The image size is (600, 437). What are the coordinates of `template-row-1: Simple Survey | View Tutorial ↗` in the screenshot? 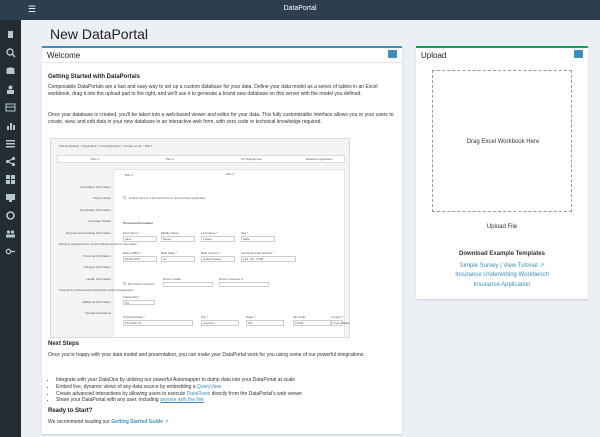 It's located at (502, 265).